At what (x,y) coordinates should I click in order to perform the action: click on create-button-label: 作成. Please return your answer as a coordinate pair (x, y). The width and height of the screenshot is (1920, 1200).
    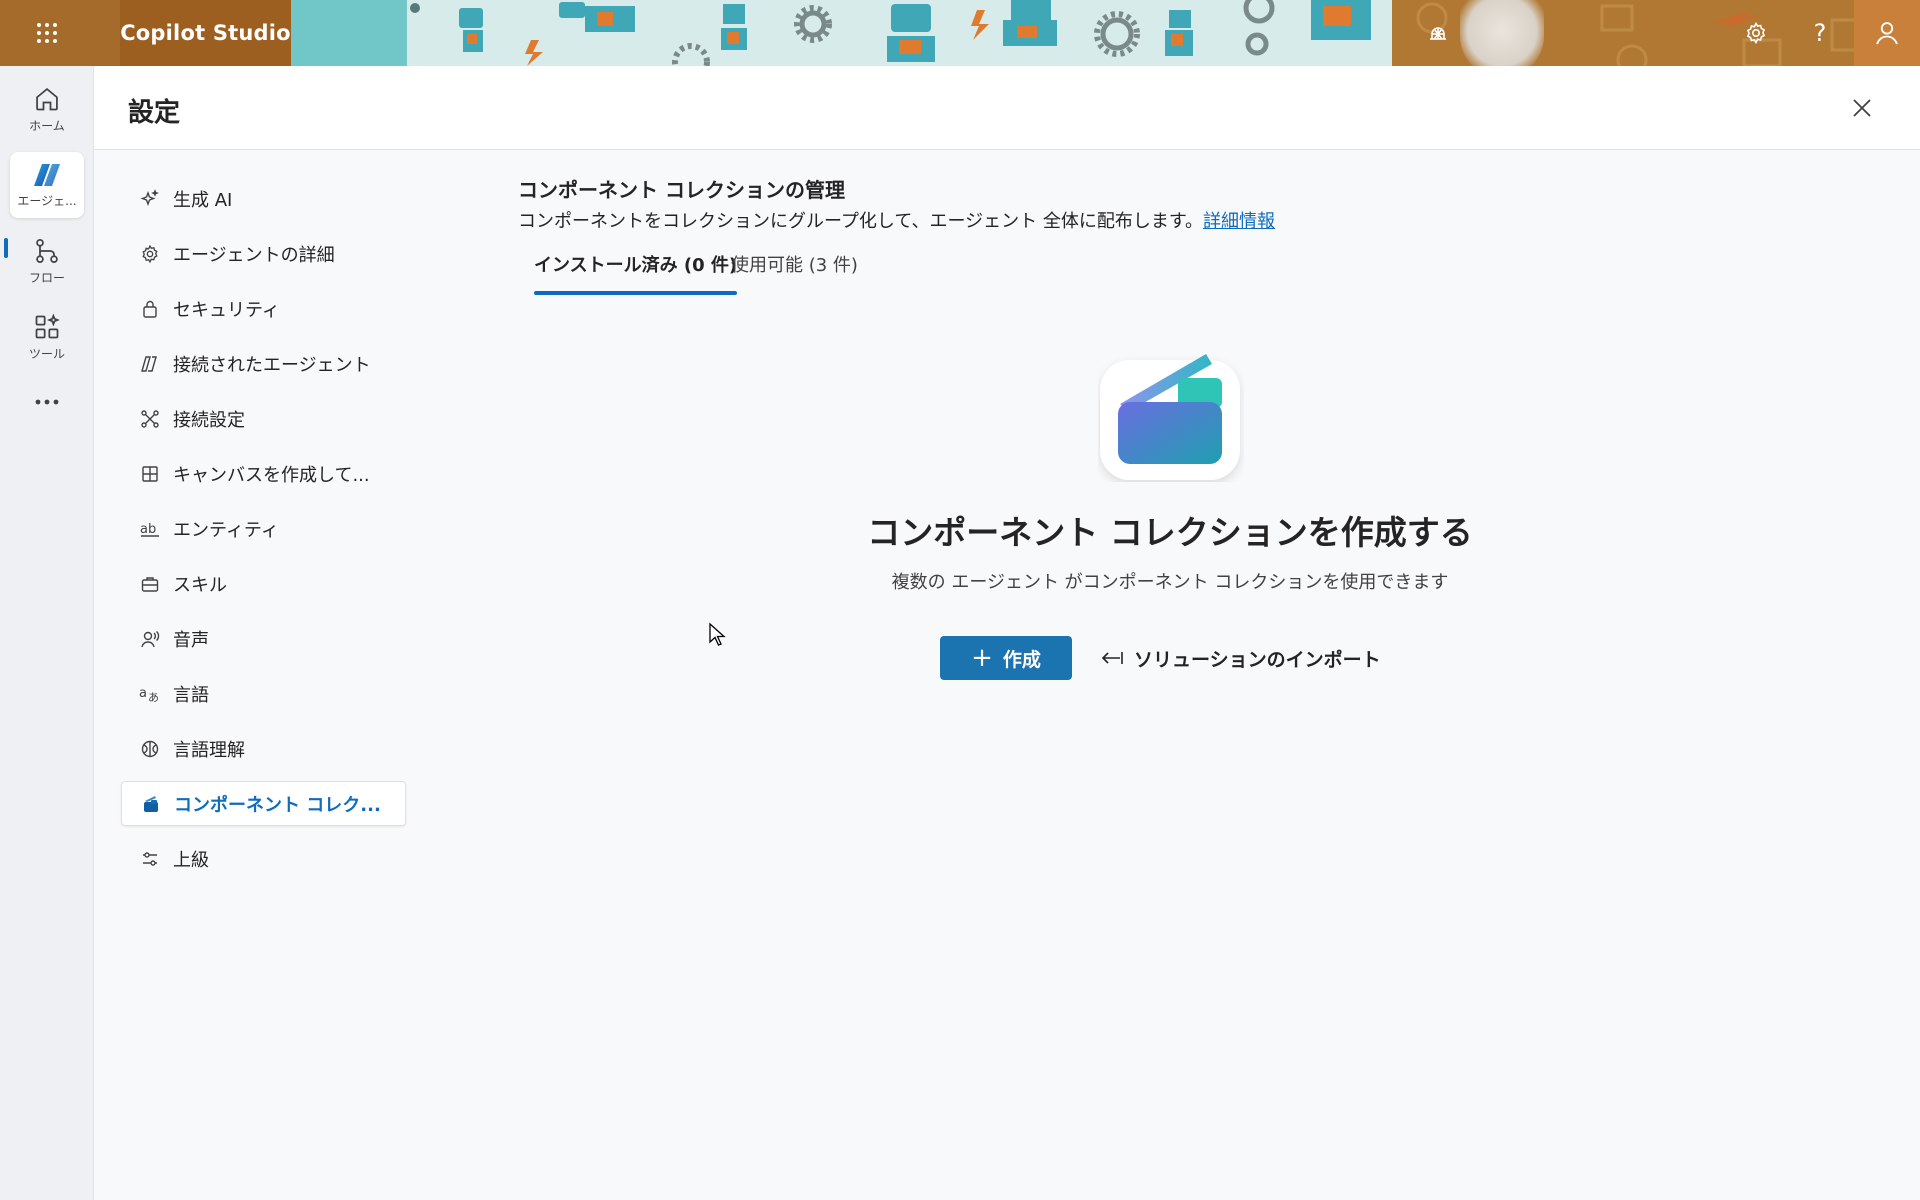
    Looking at the image, I should click on (1021, 659).